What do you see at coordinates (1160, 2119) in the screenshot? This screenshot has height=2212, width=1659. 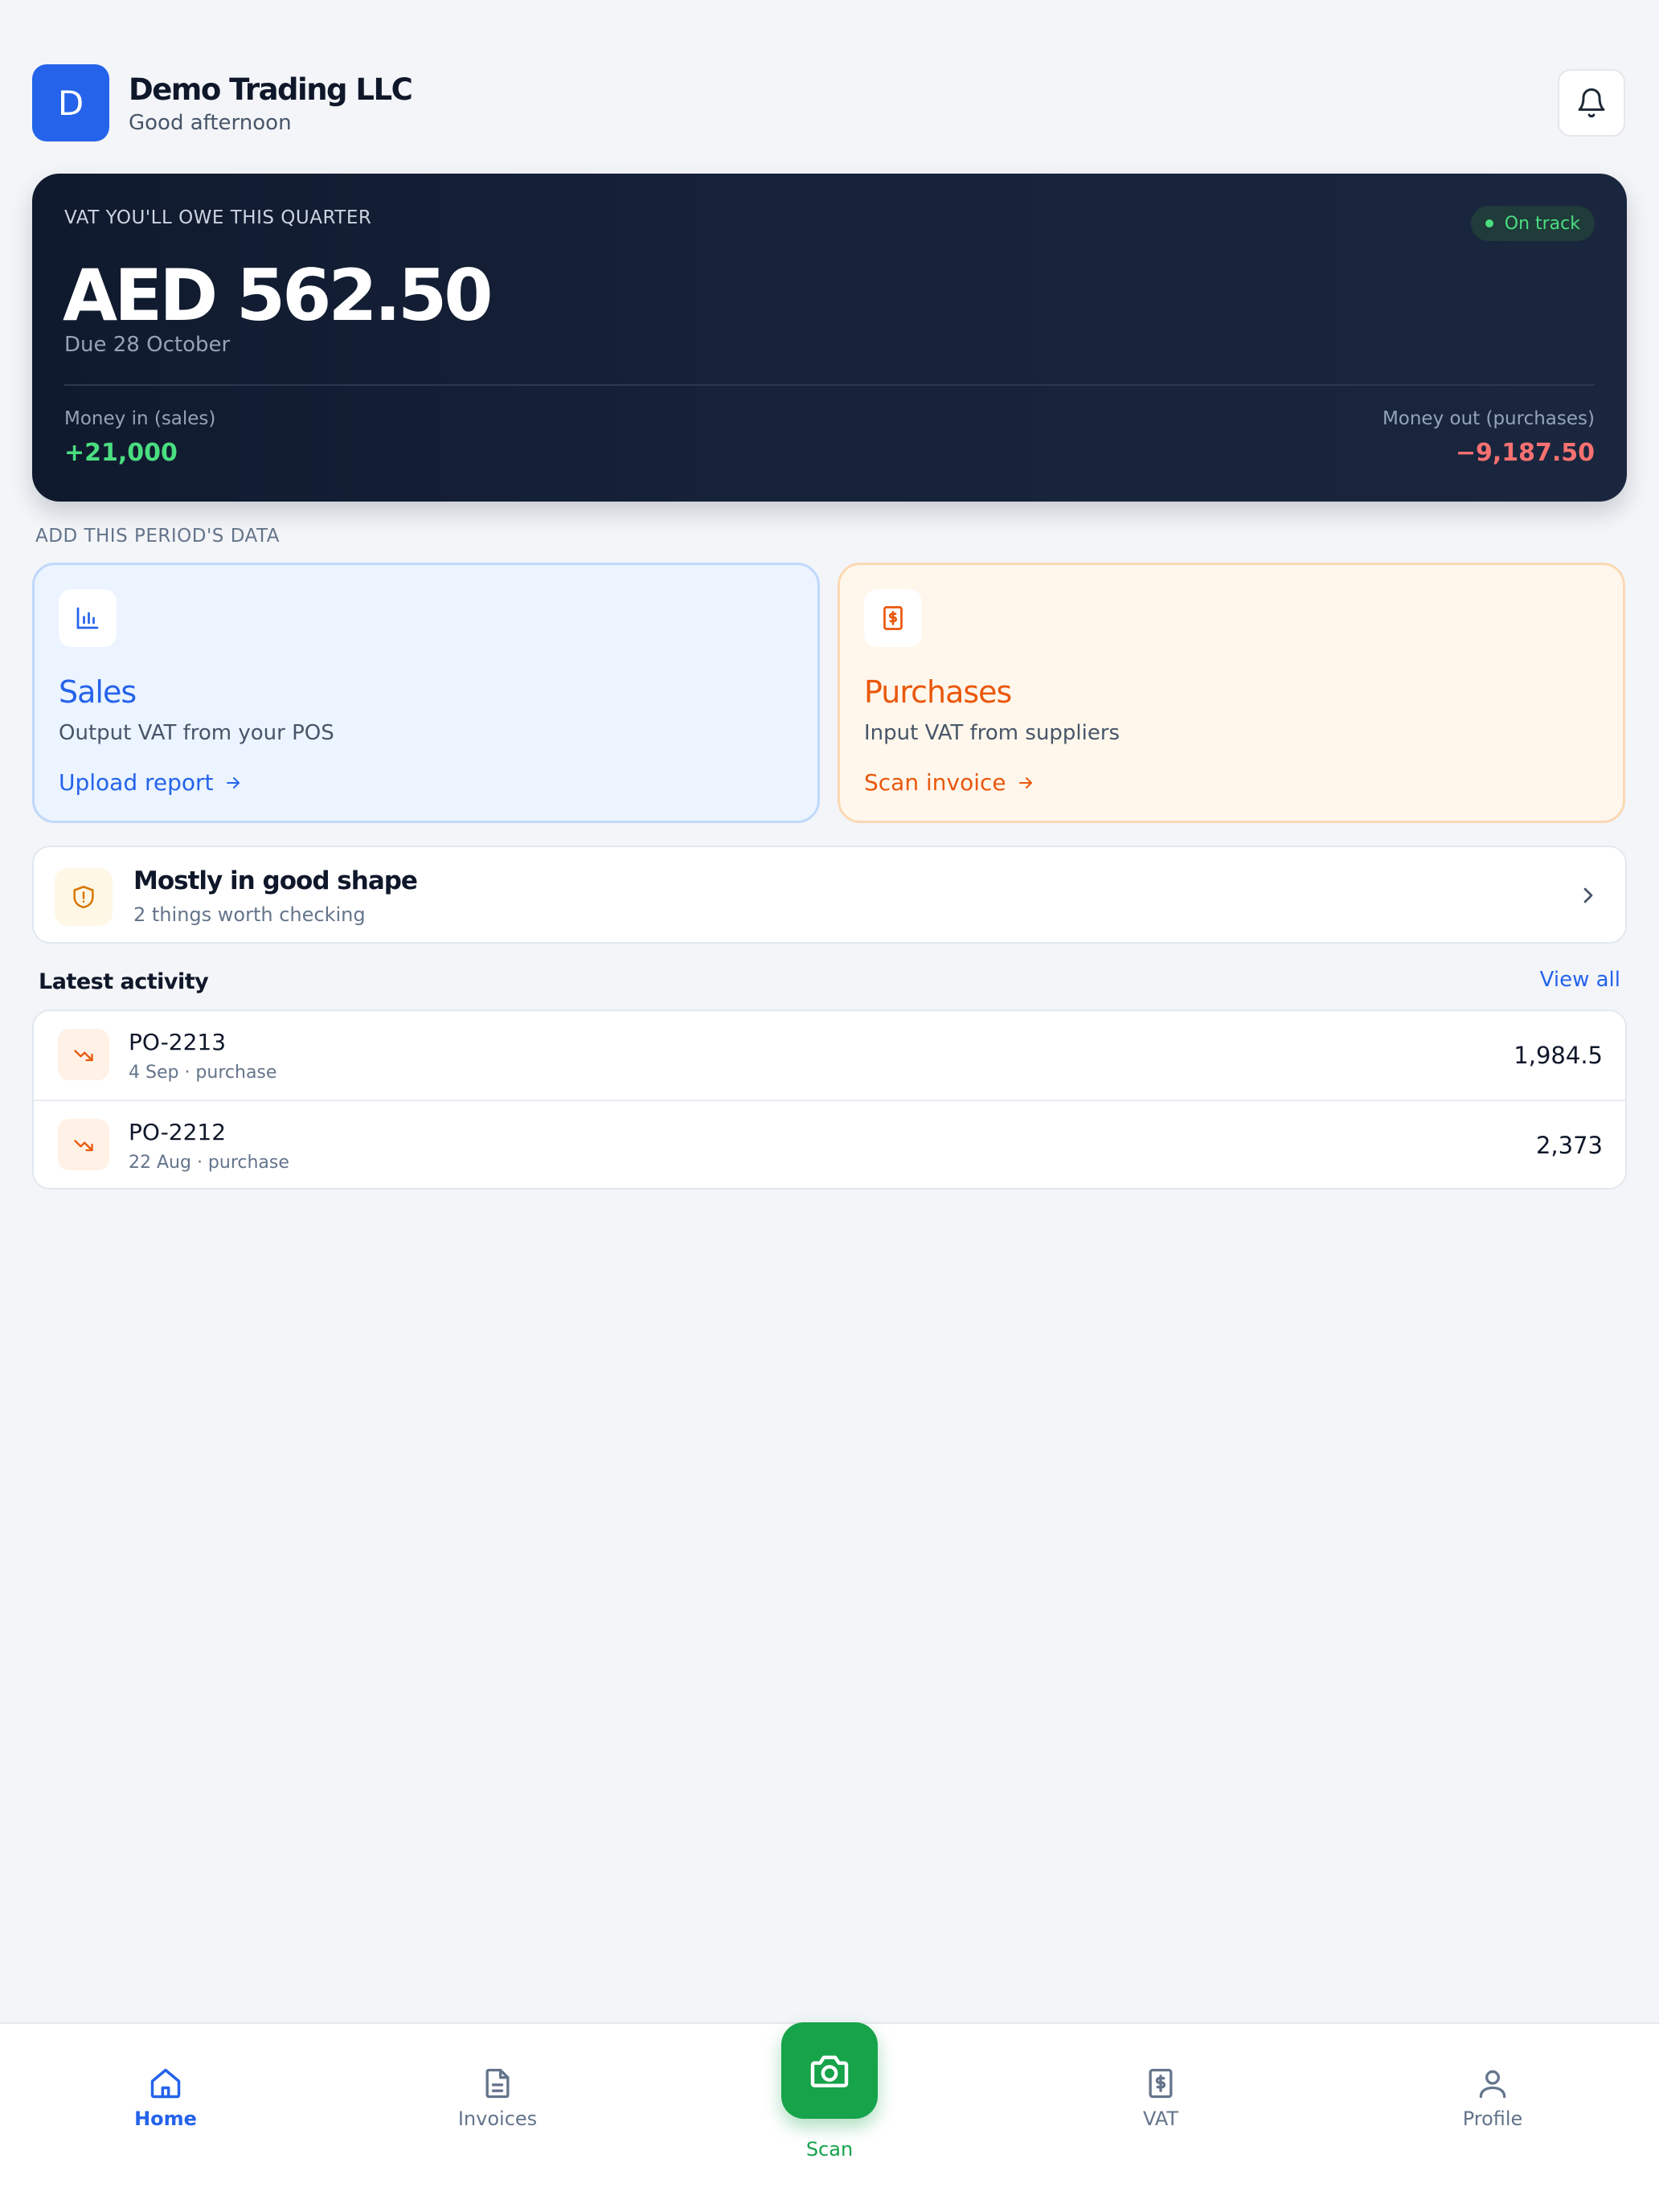 I see `nav-vat-label: VAT` at bounding box center [1160, 2119].